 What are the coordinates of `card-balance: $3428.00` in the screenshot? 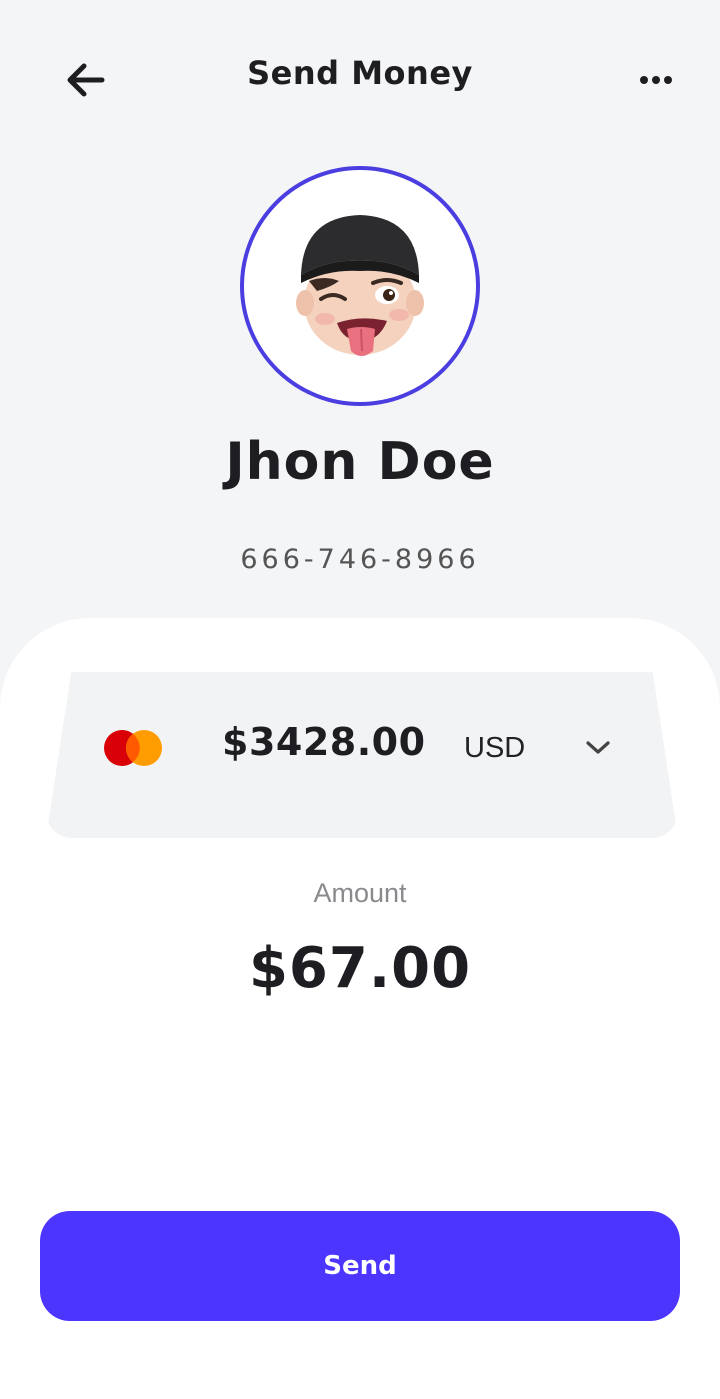 It's located at (324, 742).